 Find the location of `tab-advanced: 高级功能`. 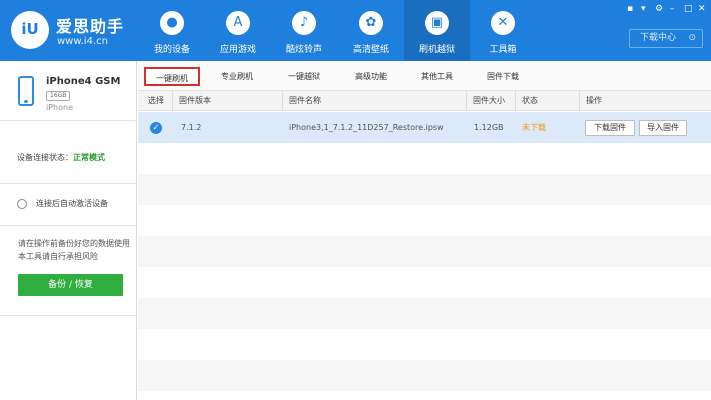

tab-advanced: 高级功能 is located at coordinates (371, 76).